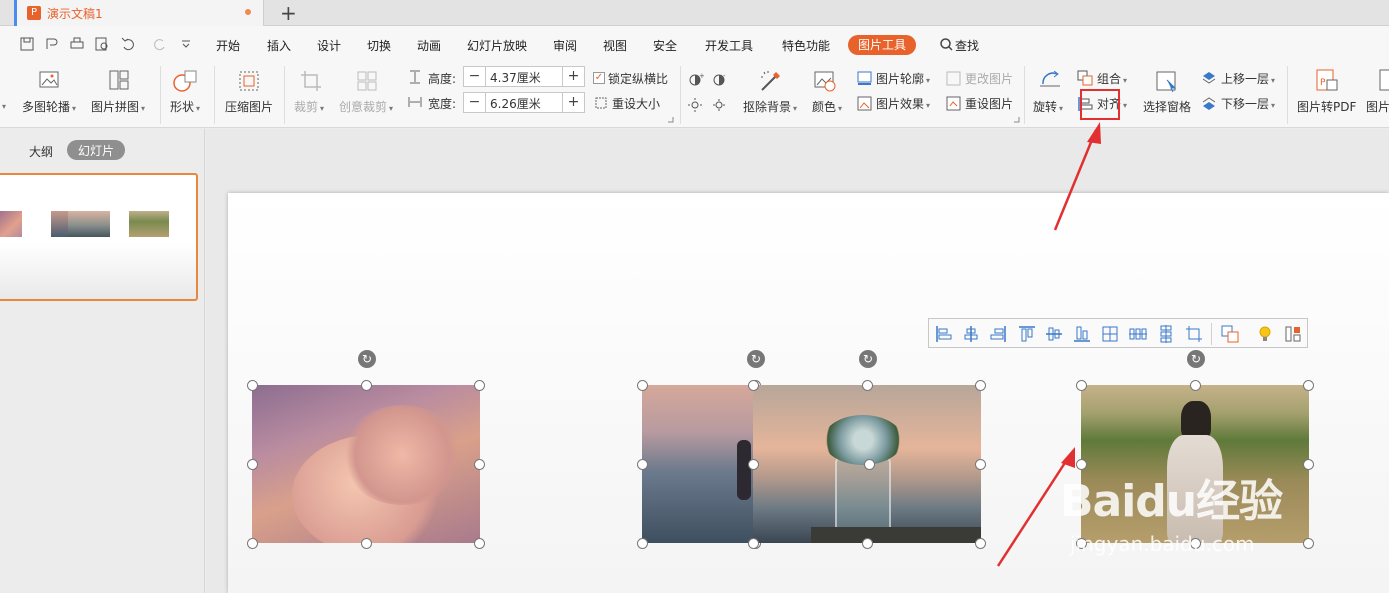 The image size is (1389, 593). What do you see at coordinates (3, 105) in the screenshot?
I see `ribbon-overflow-arrow: ▾` at bounding box center [3, 105].